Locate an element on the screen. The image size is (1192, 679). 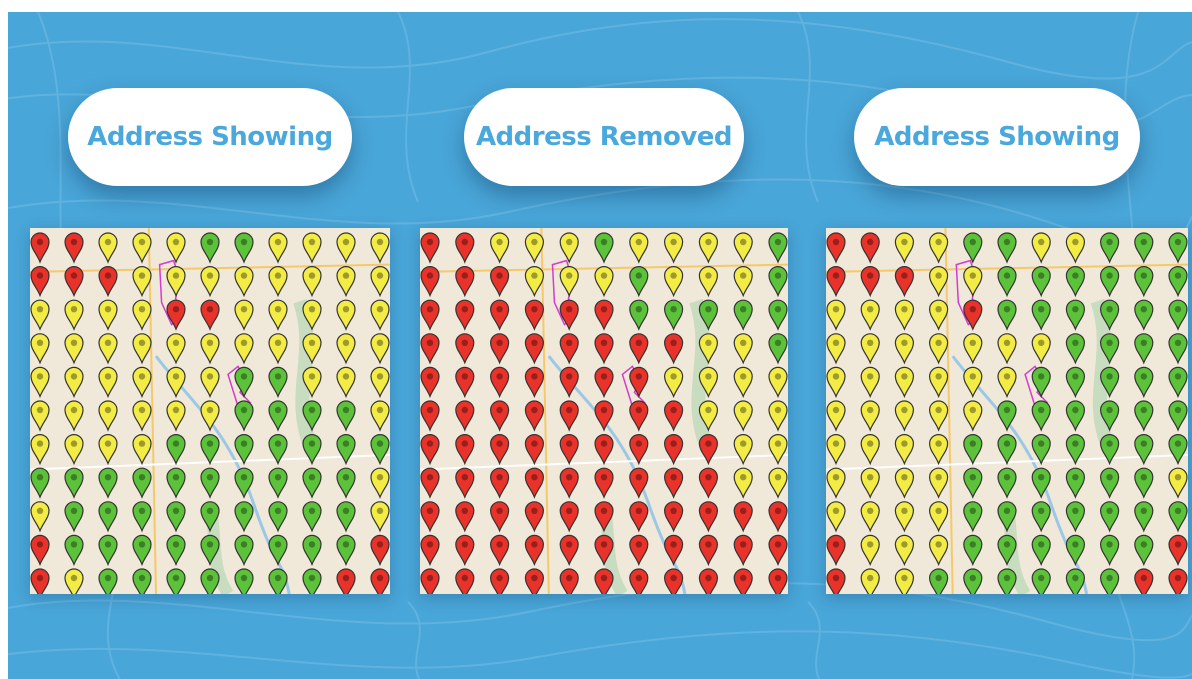
panel-2-title: Address Removed is located at coordinates (604, 137).